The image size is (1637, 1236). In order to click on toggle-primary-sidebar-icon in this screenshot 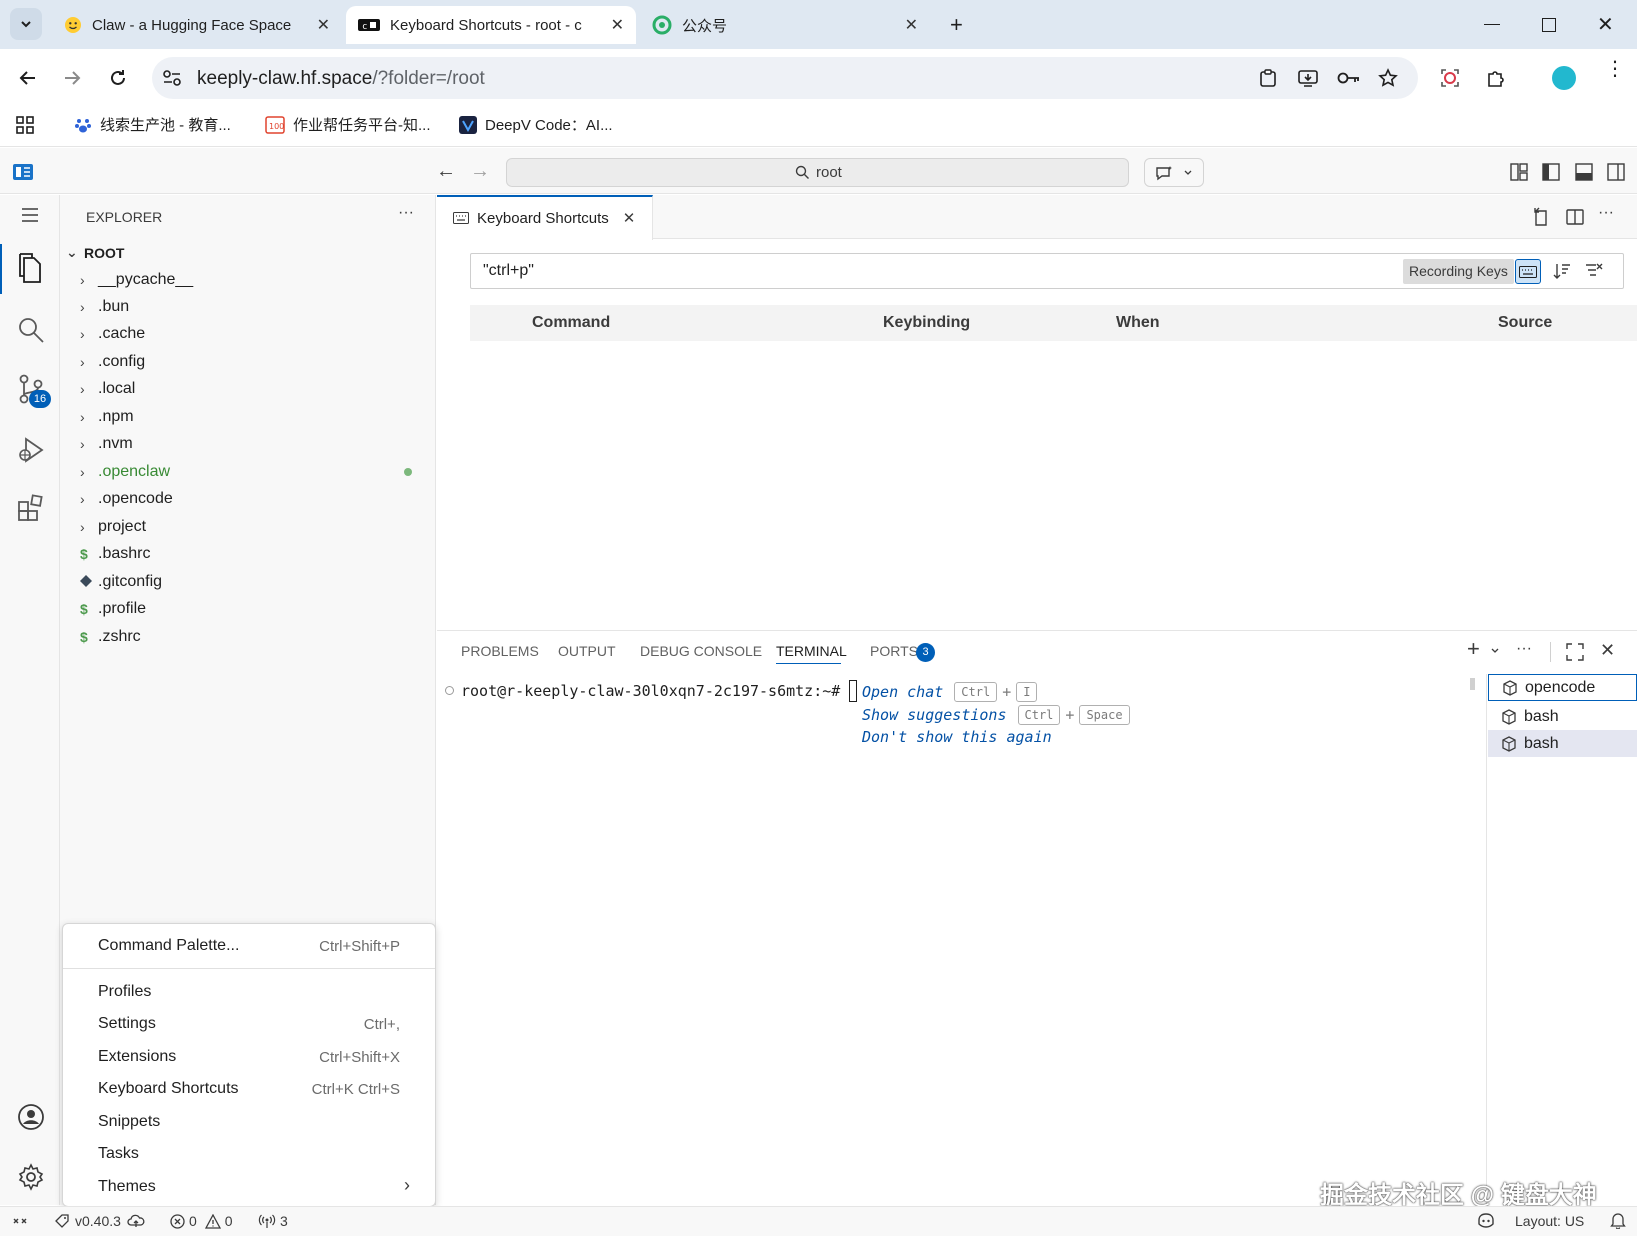, I will do `click(1551, 172)`.